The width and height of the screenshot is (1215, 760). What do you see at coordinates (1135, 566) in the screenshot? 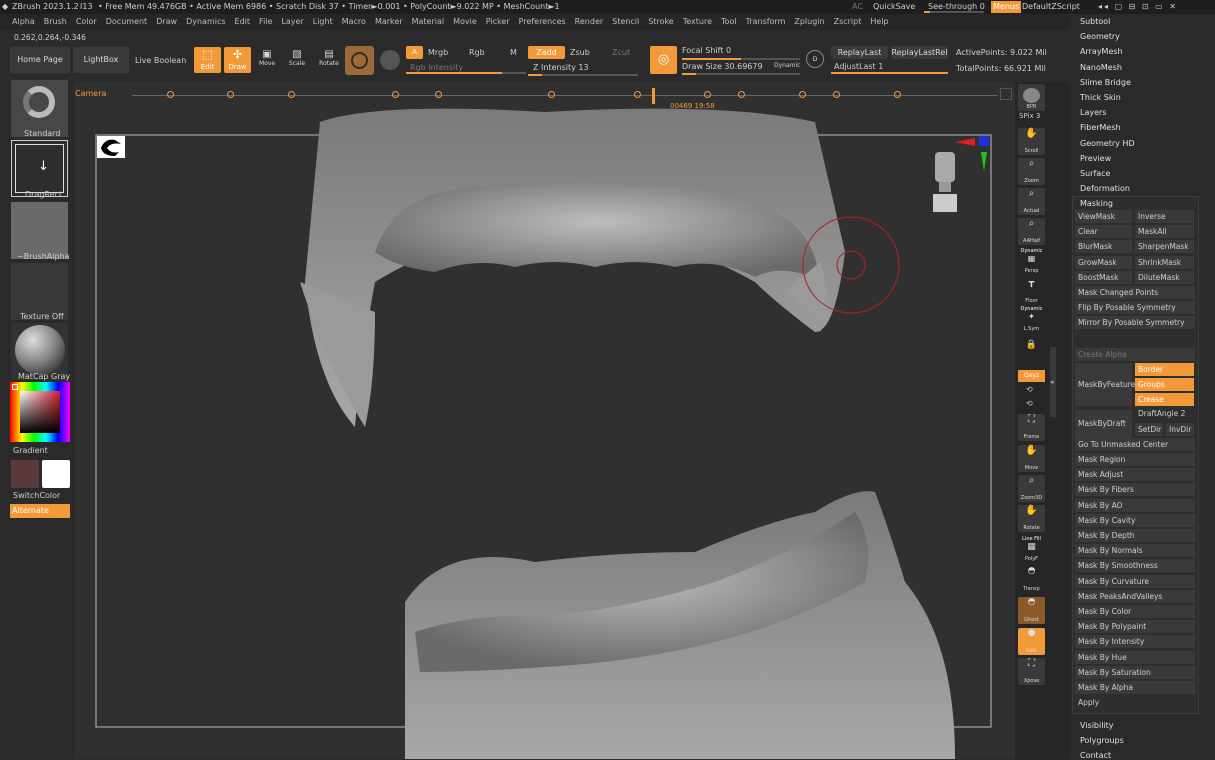
I see `list-mask-by-smoothness-button: Mask By Smoothness` at bounding box center [1135, 566].